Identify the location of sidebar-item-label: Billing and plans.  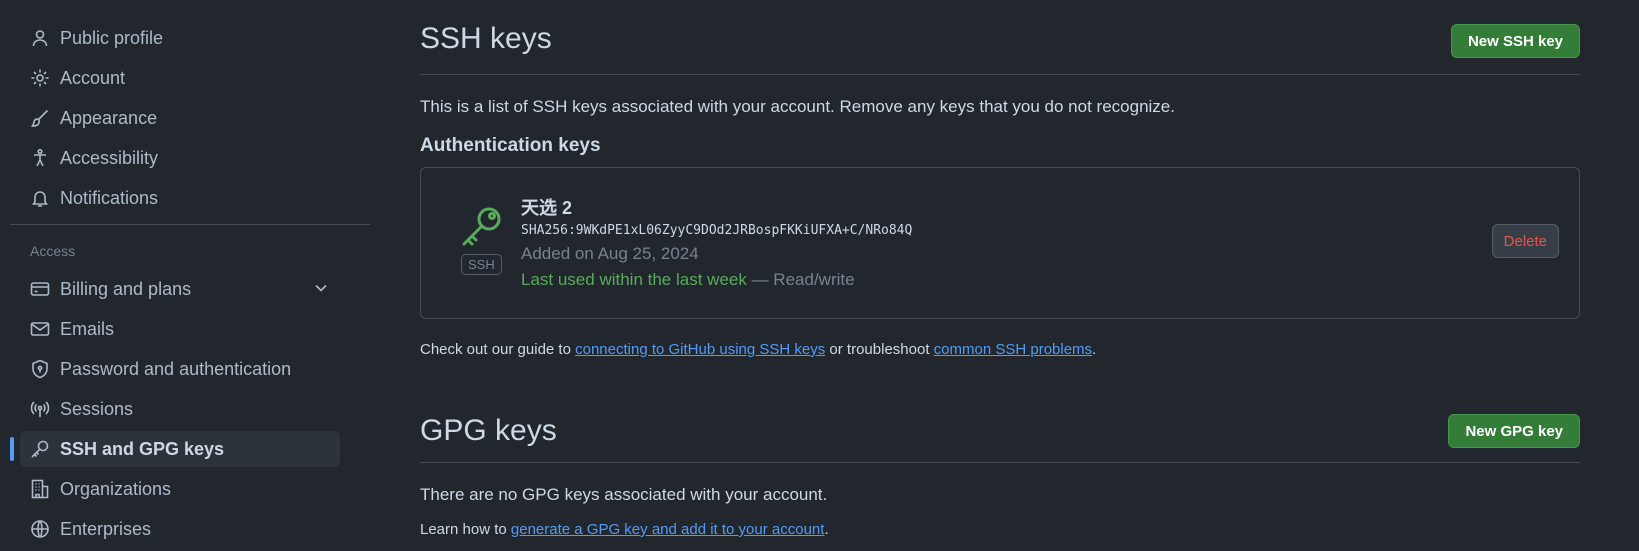
(126, 288).